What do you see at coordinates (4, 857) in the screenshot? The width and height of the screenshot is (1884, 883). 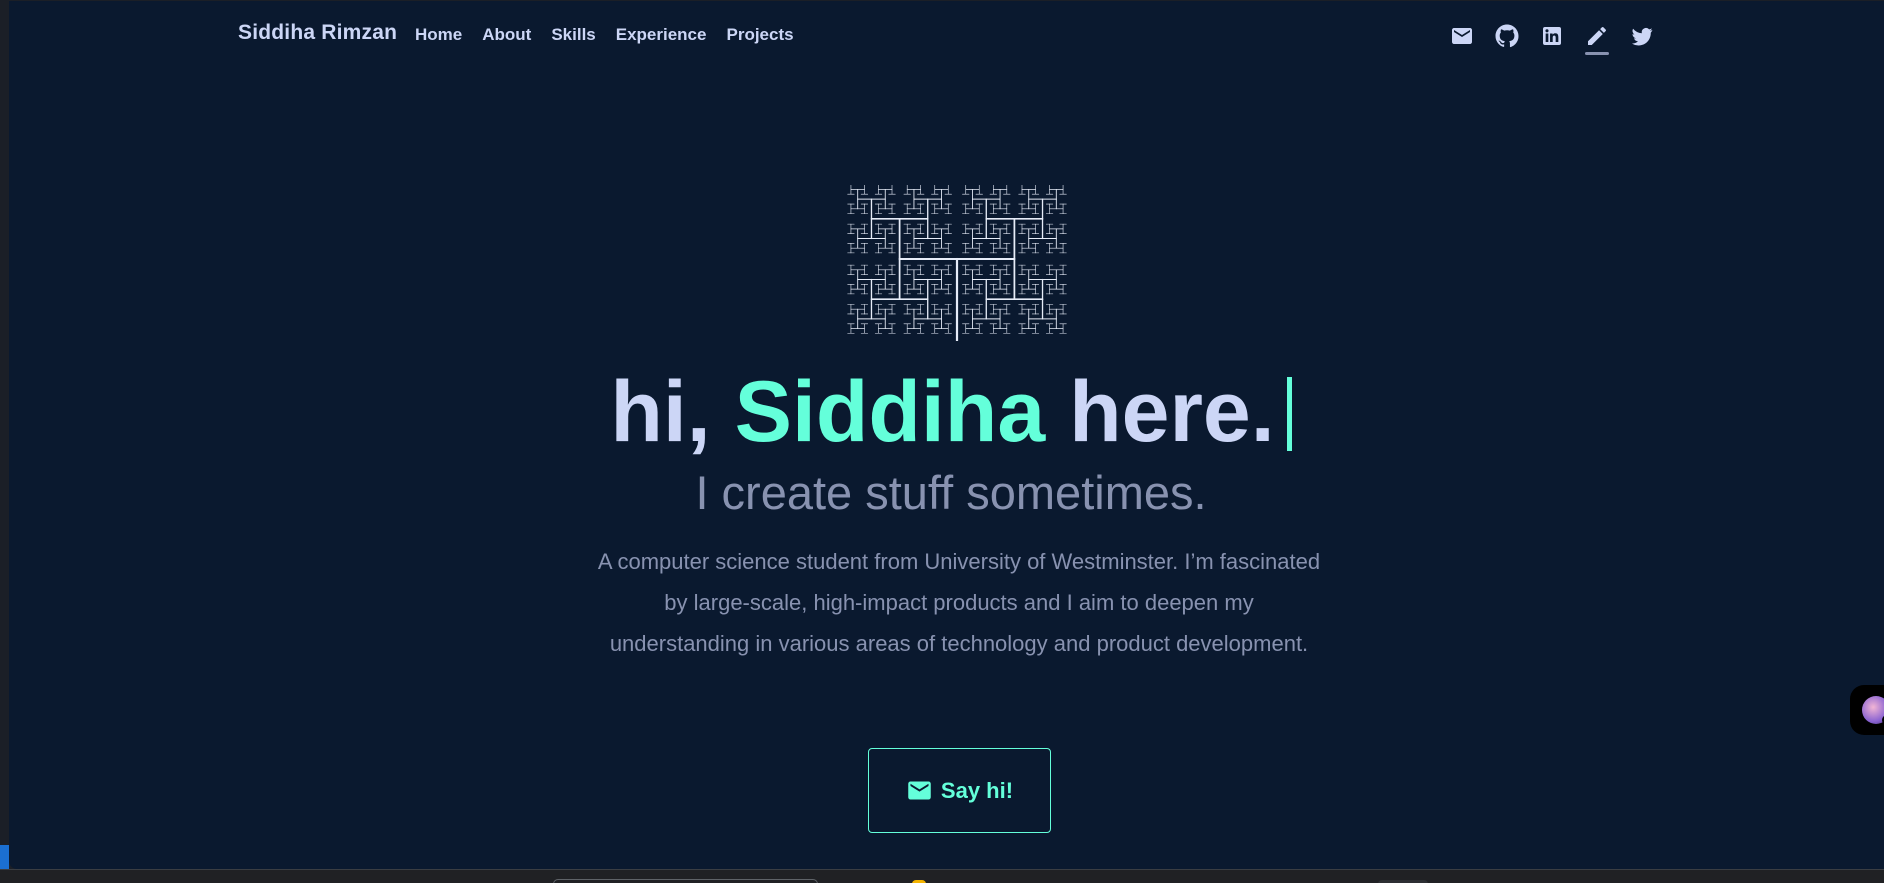 I see `left-edge-strip` at bounding box center [4, 857].